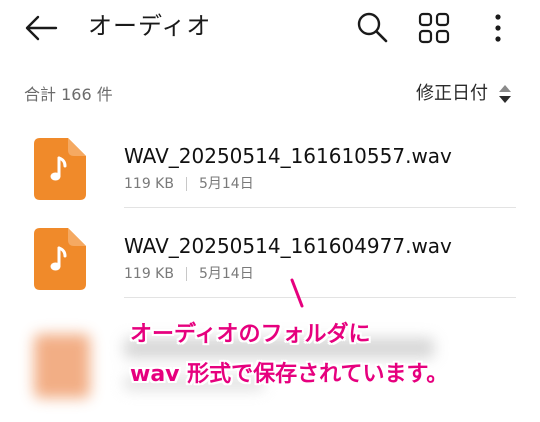  What do you see at coordinates (150, 26) in the screenshot?
I see `page-title: オーディオ` at bounding box center [150, 26].